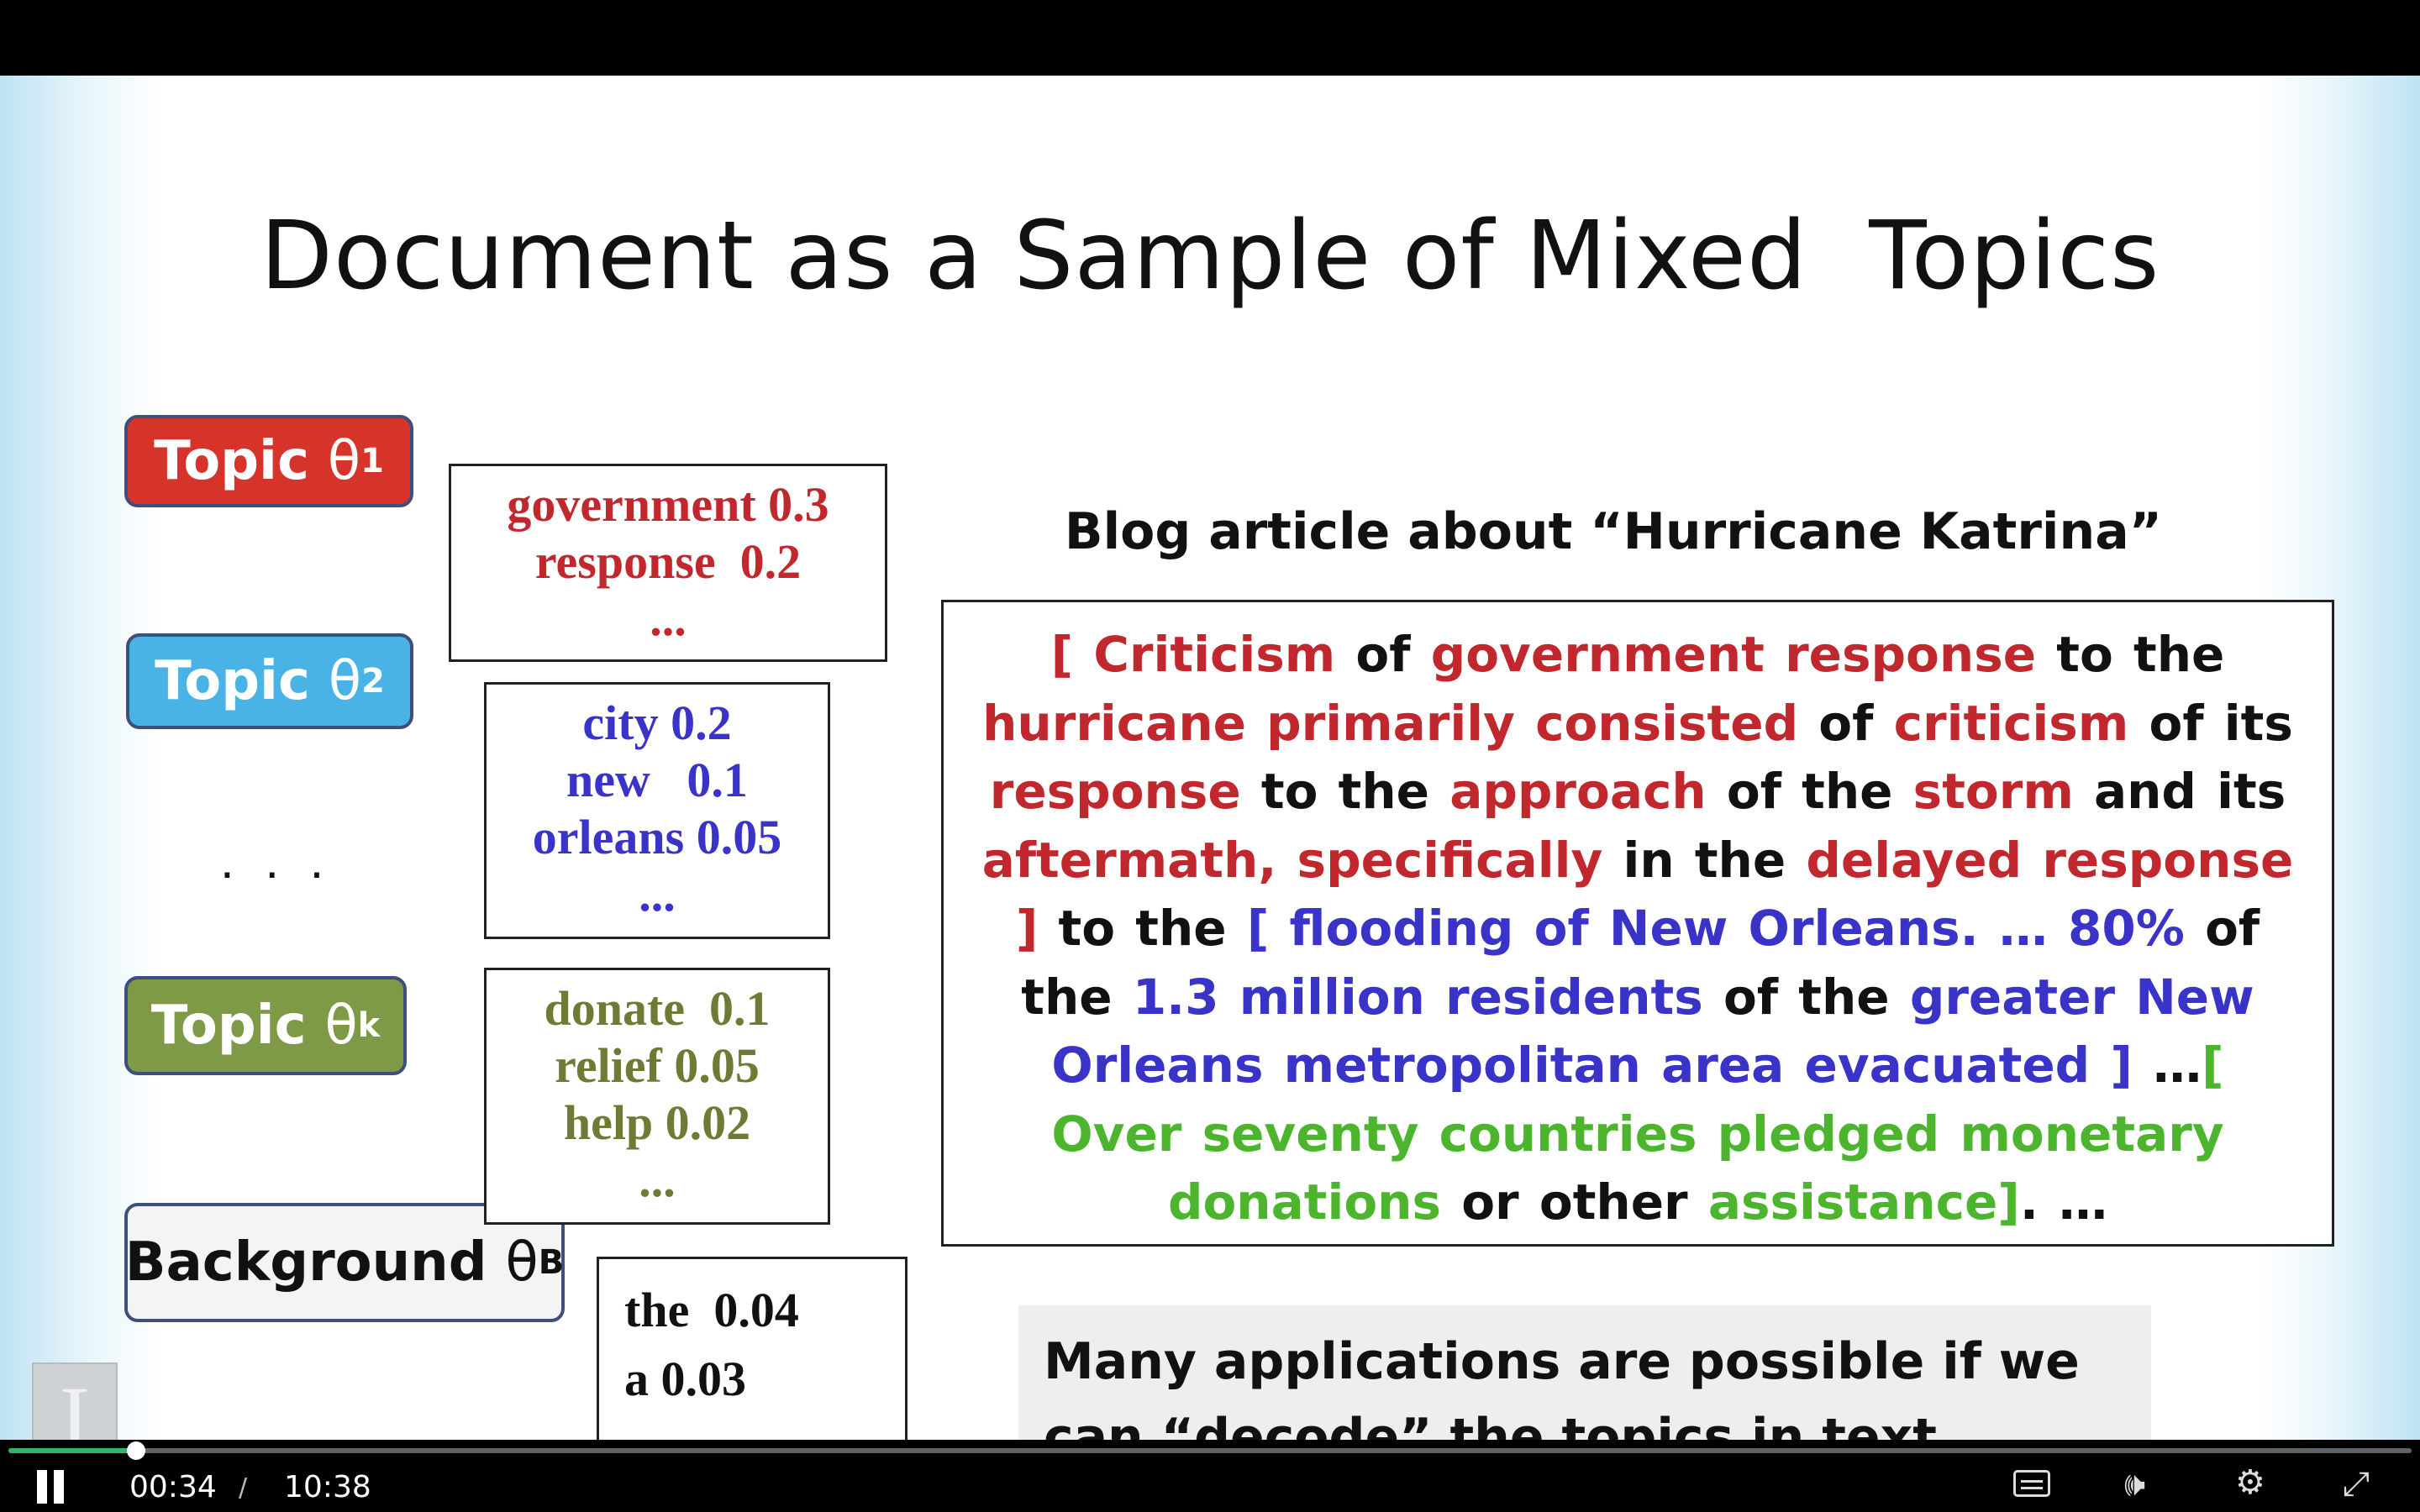  Describe the element at coordinates (1125, 791) in the screenshot. I see `article-segment-red: response` at that location.